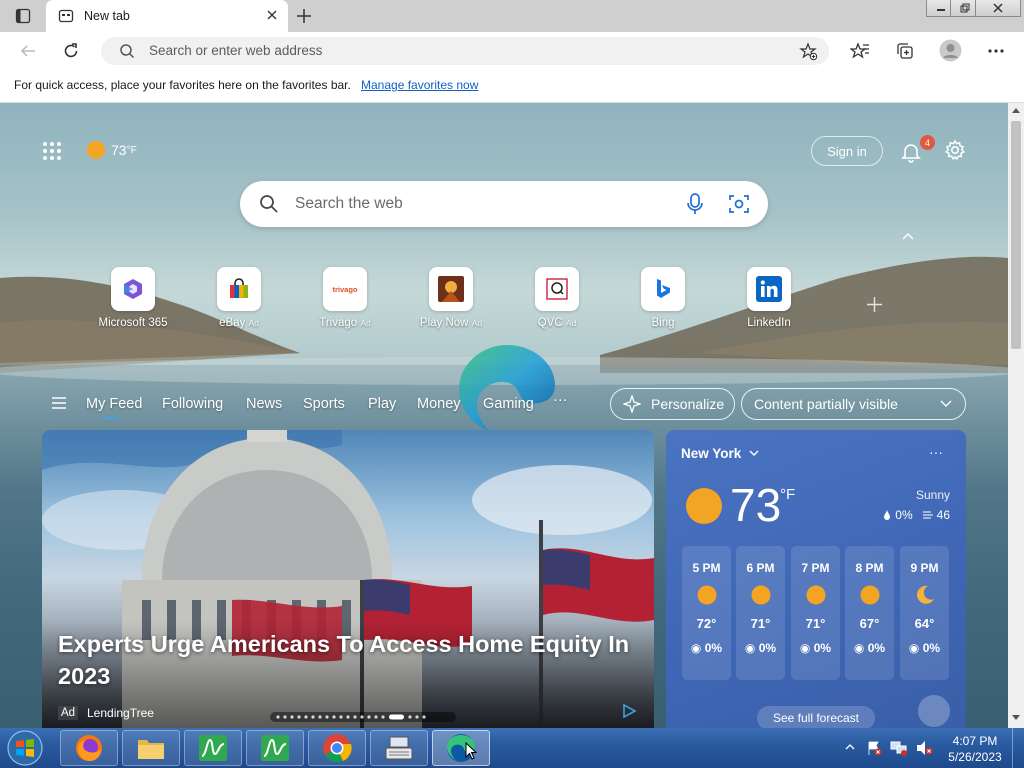 Image resolution: width=1024 pixels, height=768 pixels. I want to click on weather-more-options-icon: ···, so click(936, 452).